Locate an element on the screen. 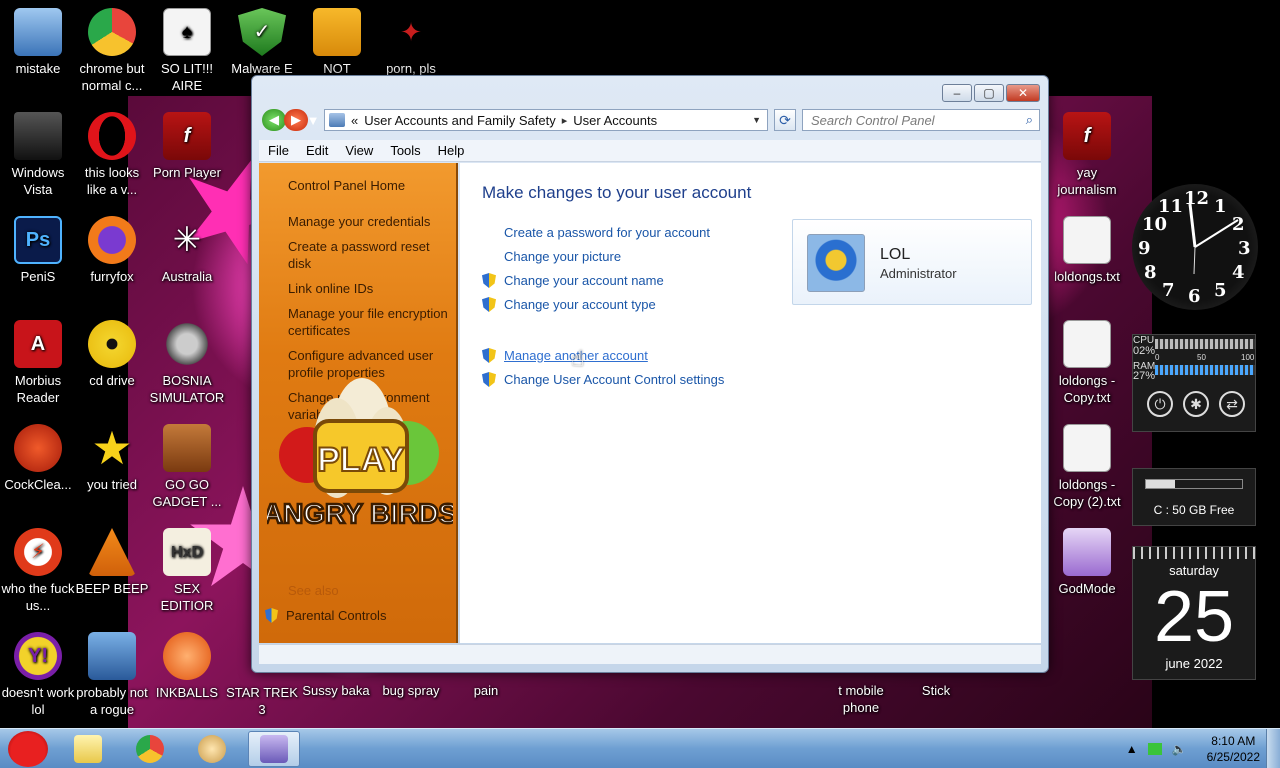 This screenshot has width=1280, height=768. desktop-icon-mistake: mistake is located at coordinates (38, 42).